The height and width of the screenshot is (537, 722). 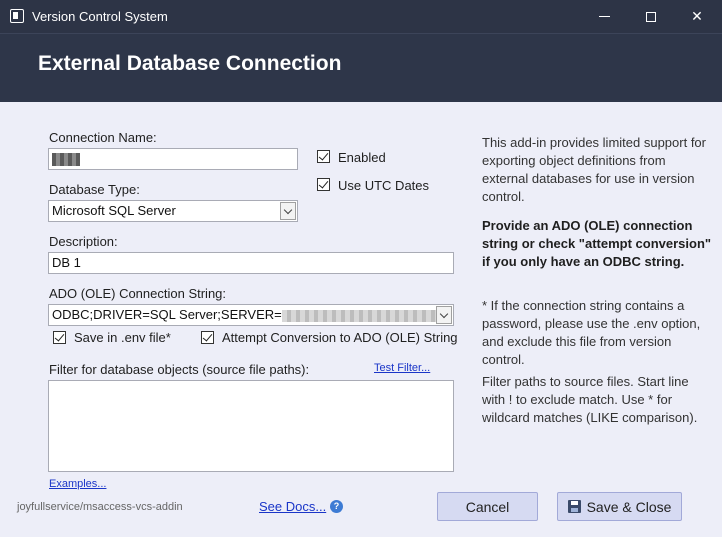 I want to click on window-title: Version Control System, so click(x=100, y=16).